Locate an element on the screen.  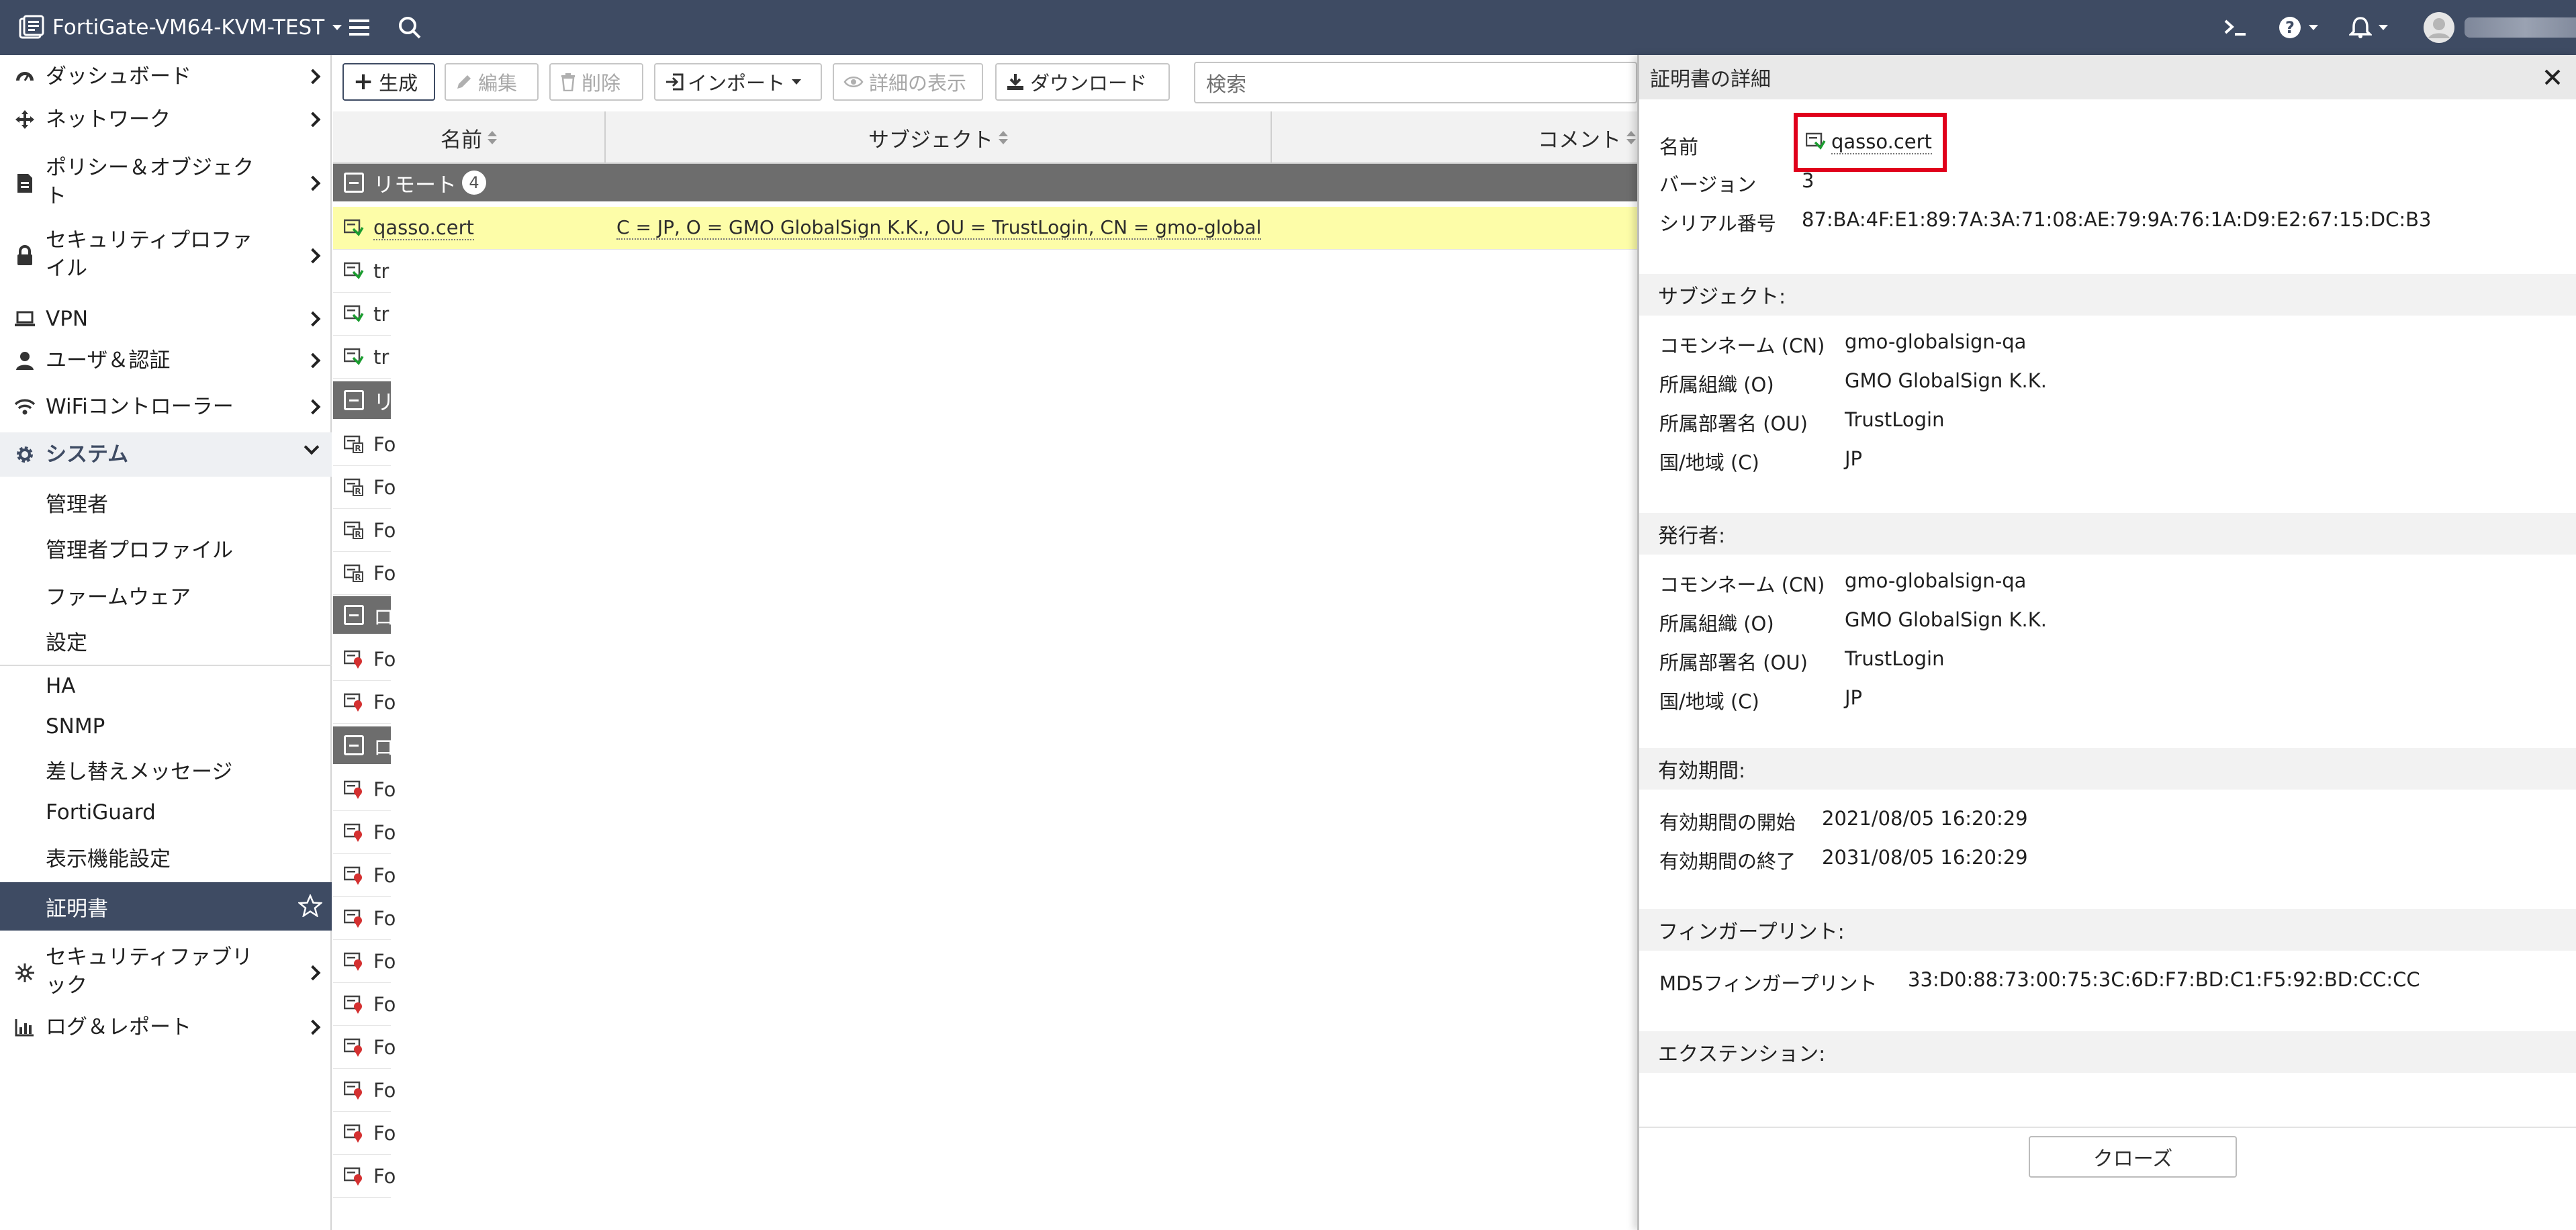
menu-toggle-icon is located at coordinates (359, 28).